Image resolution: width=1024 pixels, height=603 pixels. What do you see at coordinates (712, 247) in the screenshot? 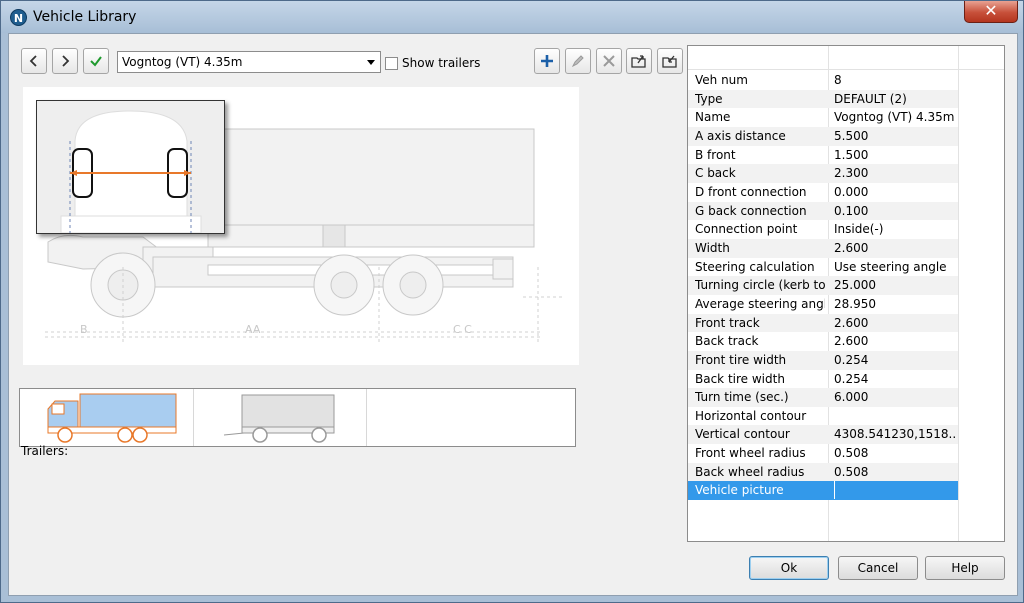
I see `property-name: Width` at bounding box center [712, 247].